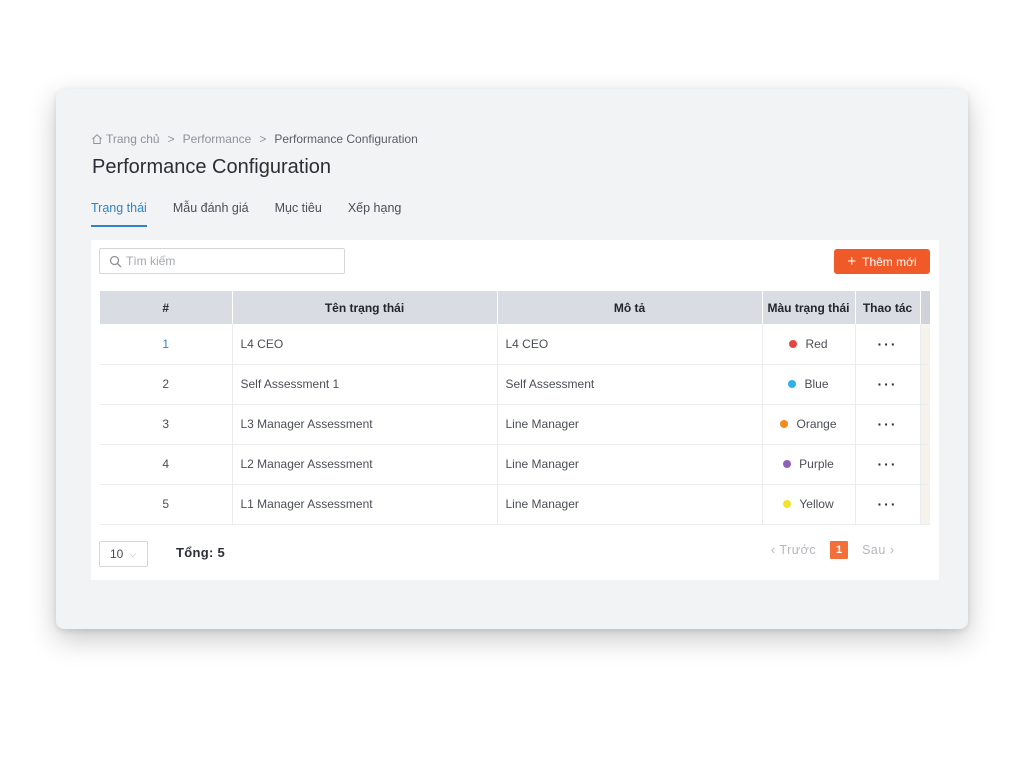 The image size is (1024, 768). What do you see at coordinates (816, 384) in the screenshot?
I see `color-label: Blue` at bounding box center [816, 384].